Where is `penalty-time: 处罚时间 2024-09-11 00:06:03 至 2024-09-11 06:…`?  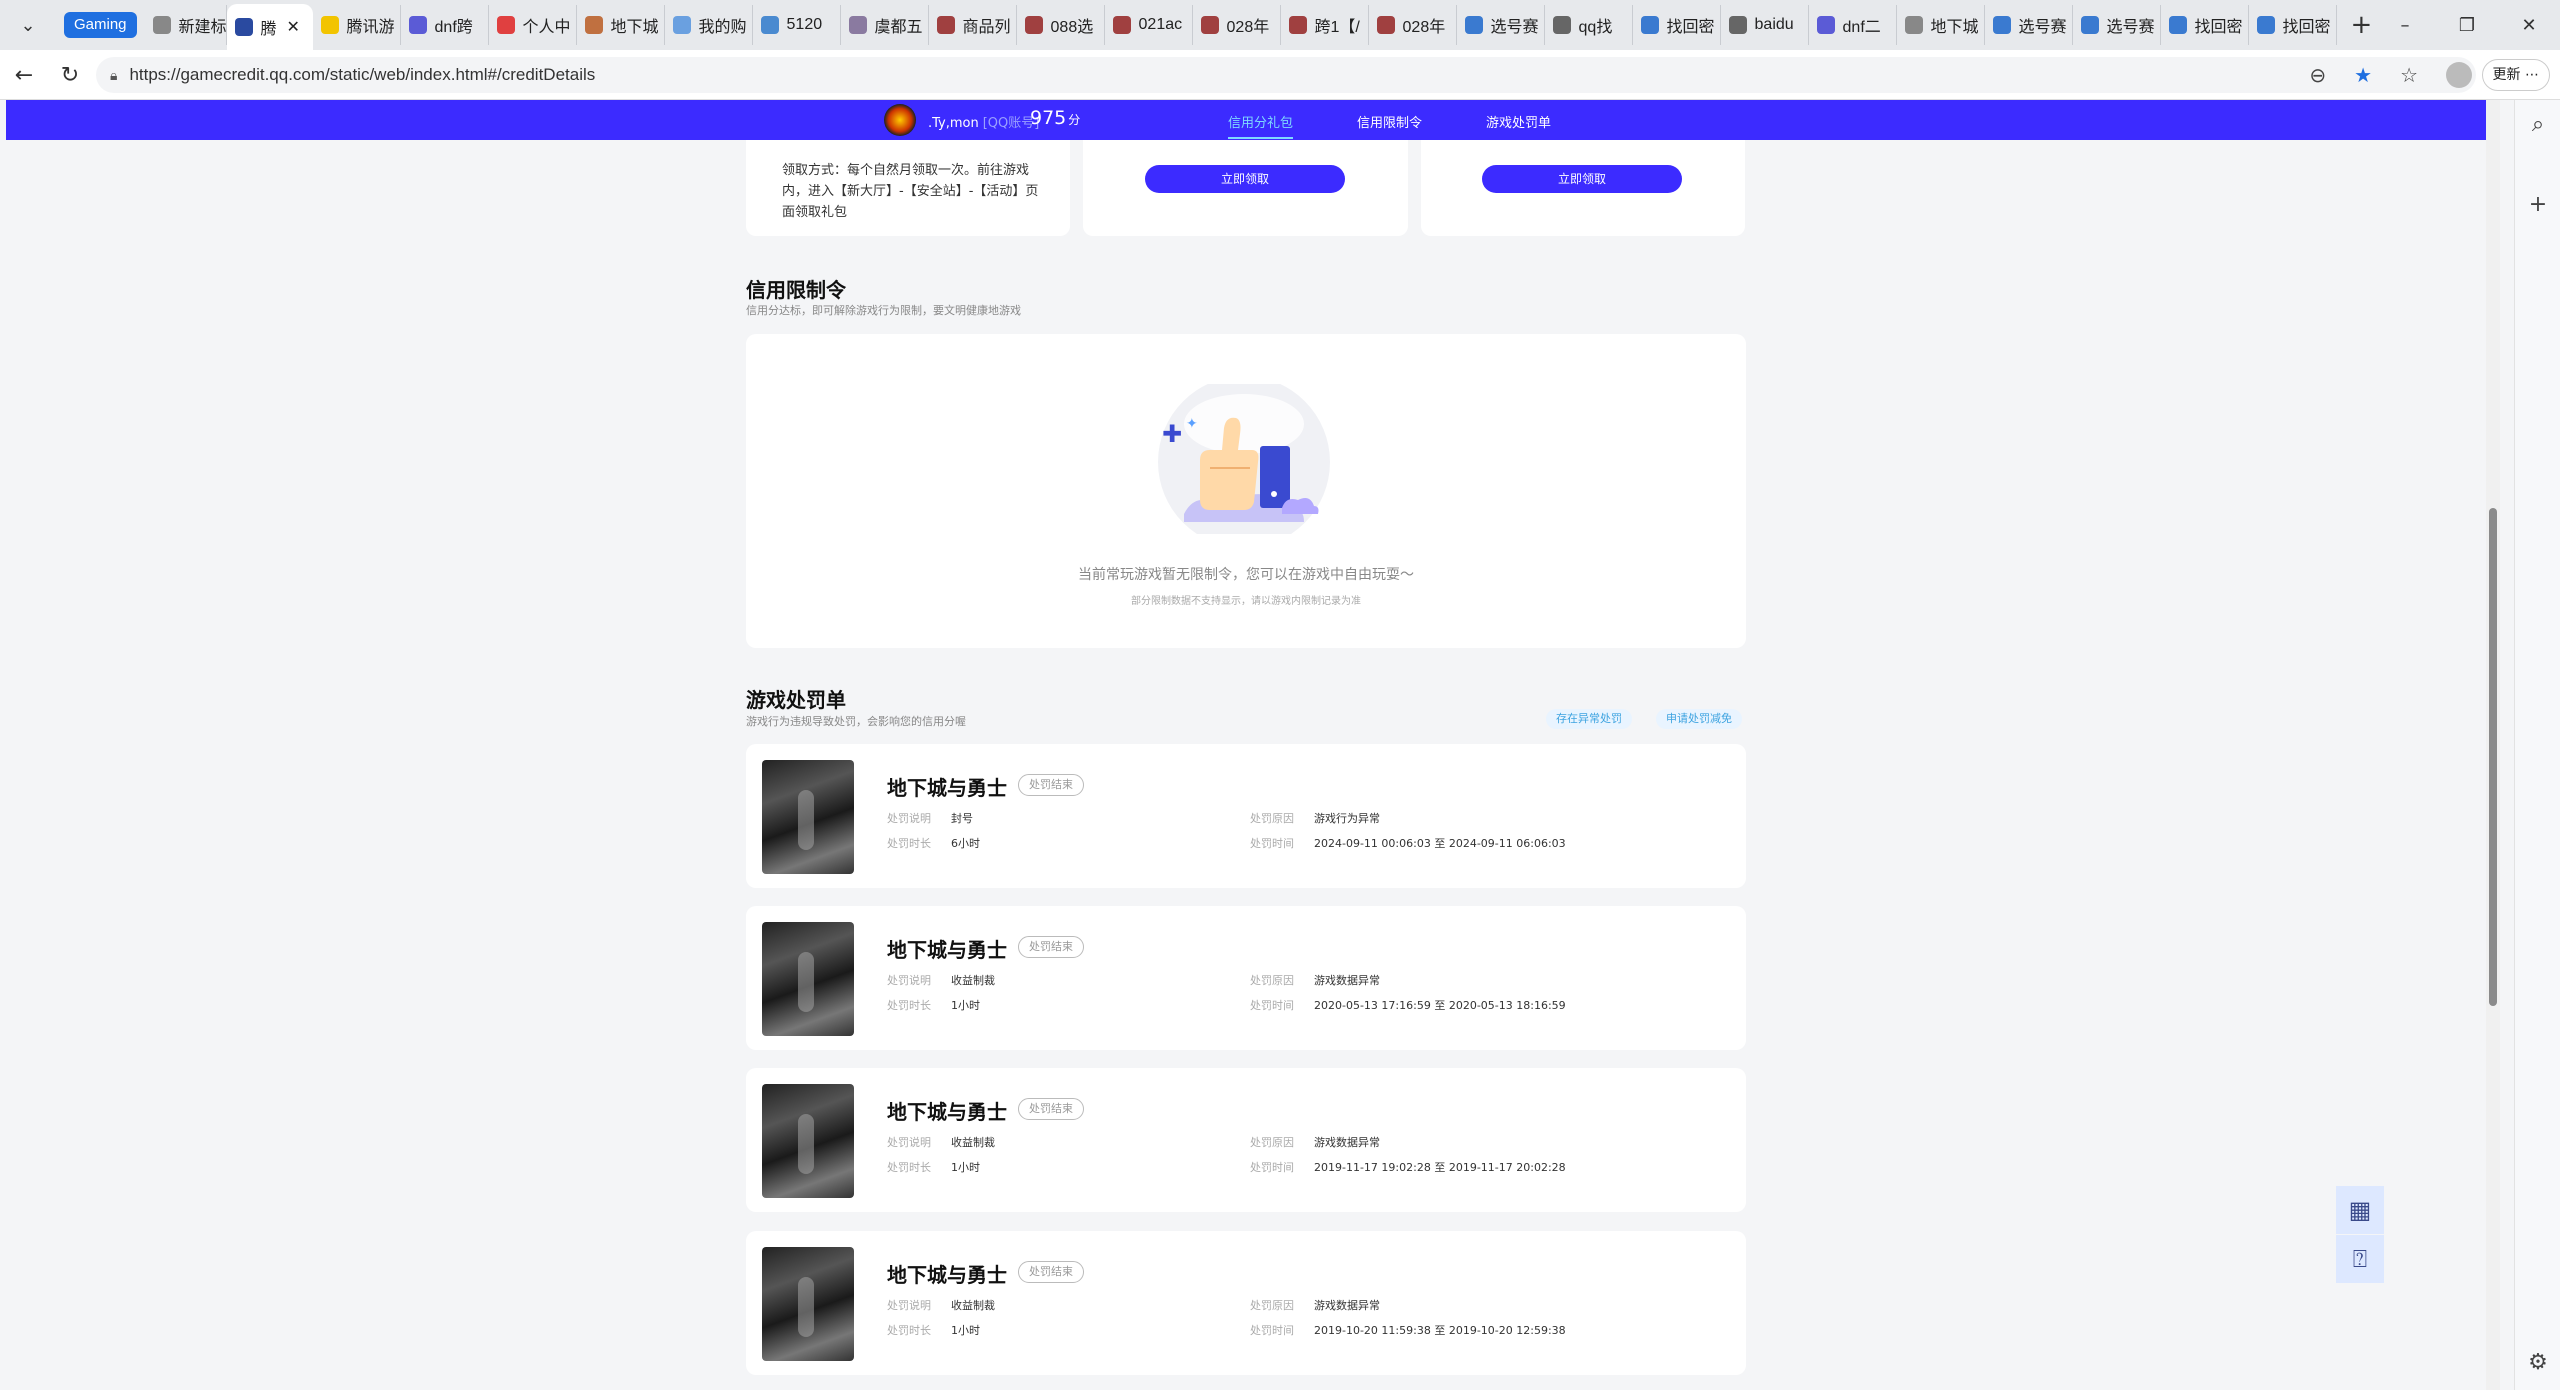
penalty-time: 处罚时间 2024-09-11 00:06:03 至 2024-09-11 06:… is located at coordinates (1408, 843).